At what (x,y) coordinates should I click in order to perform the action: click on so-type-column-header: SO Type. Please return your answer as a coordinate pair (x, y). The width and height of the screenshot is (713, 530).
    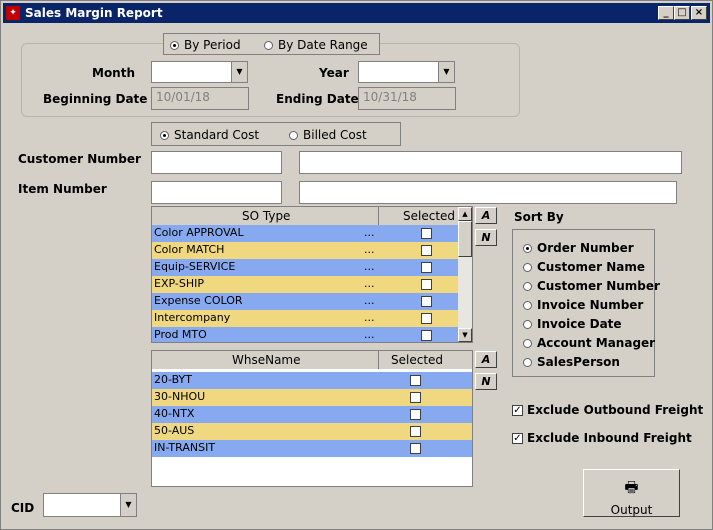
    Looking at the image, I should click on (266, 216).